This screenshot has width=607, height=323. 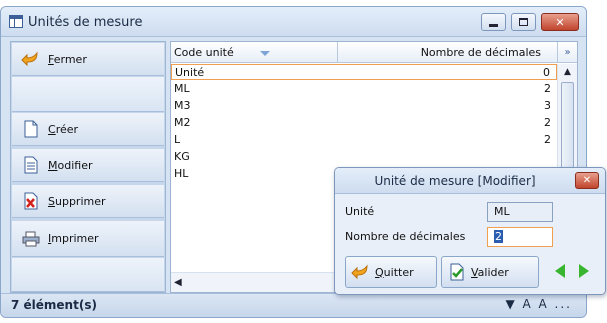 I want to click on decimals-field: 2, so click(x=520, y=237).